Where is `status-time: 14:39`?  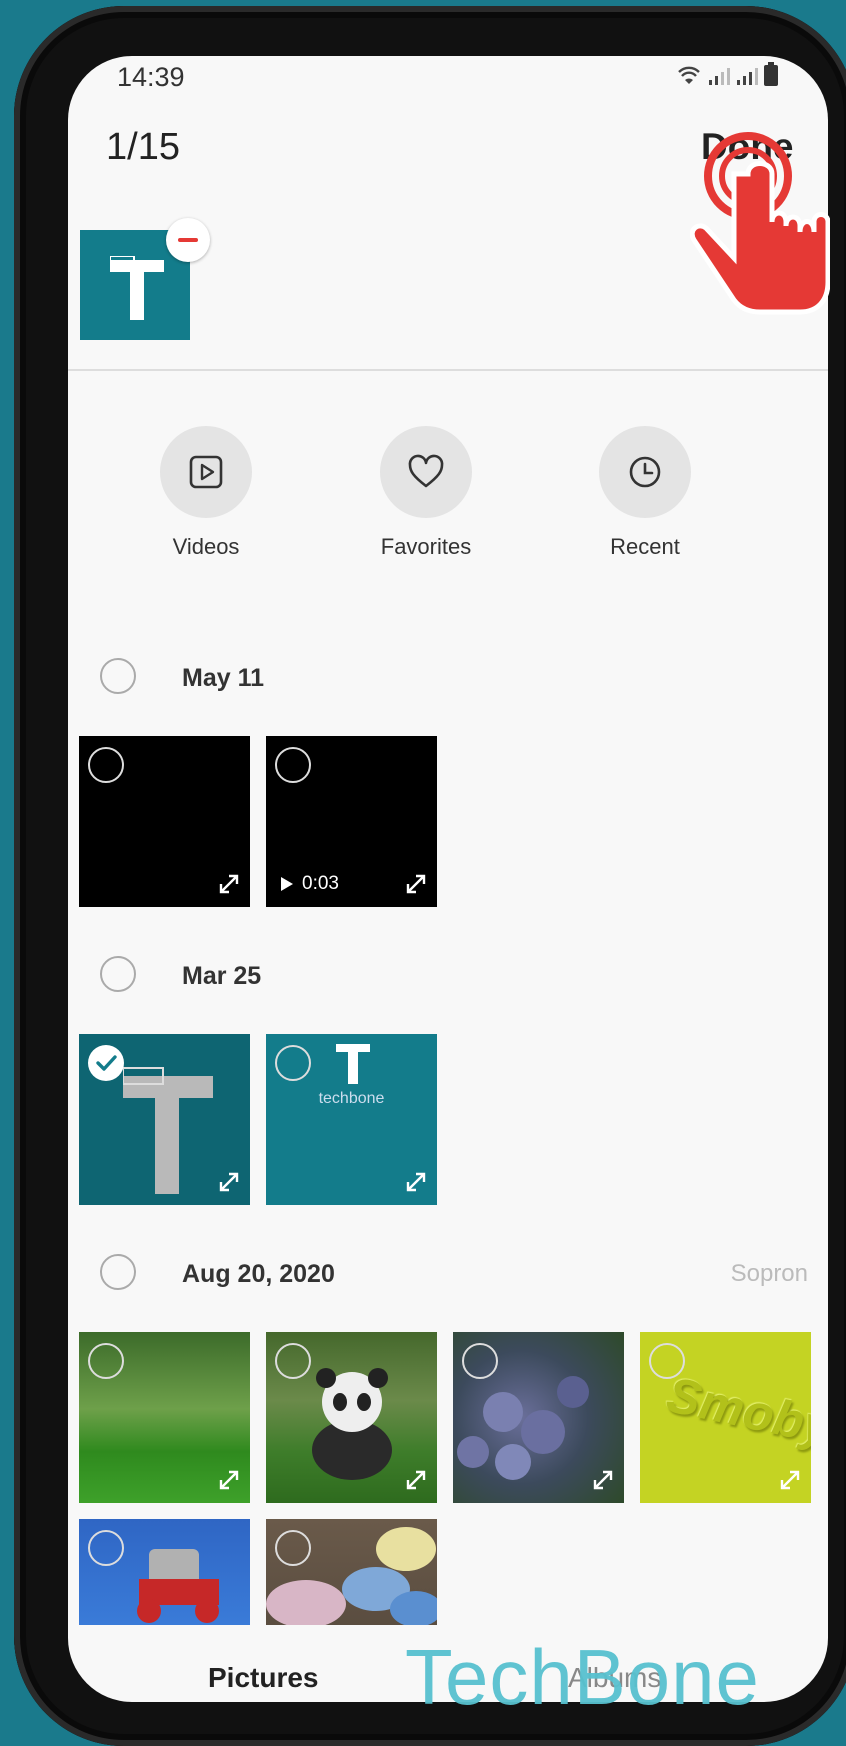 status-time: 14:39 is located at coordinates (151, 77).